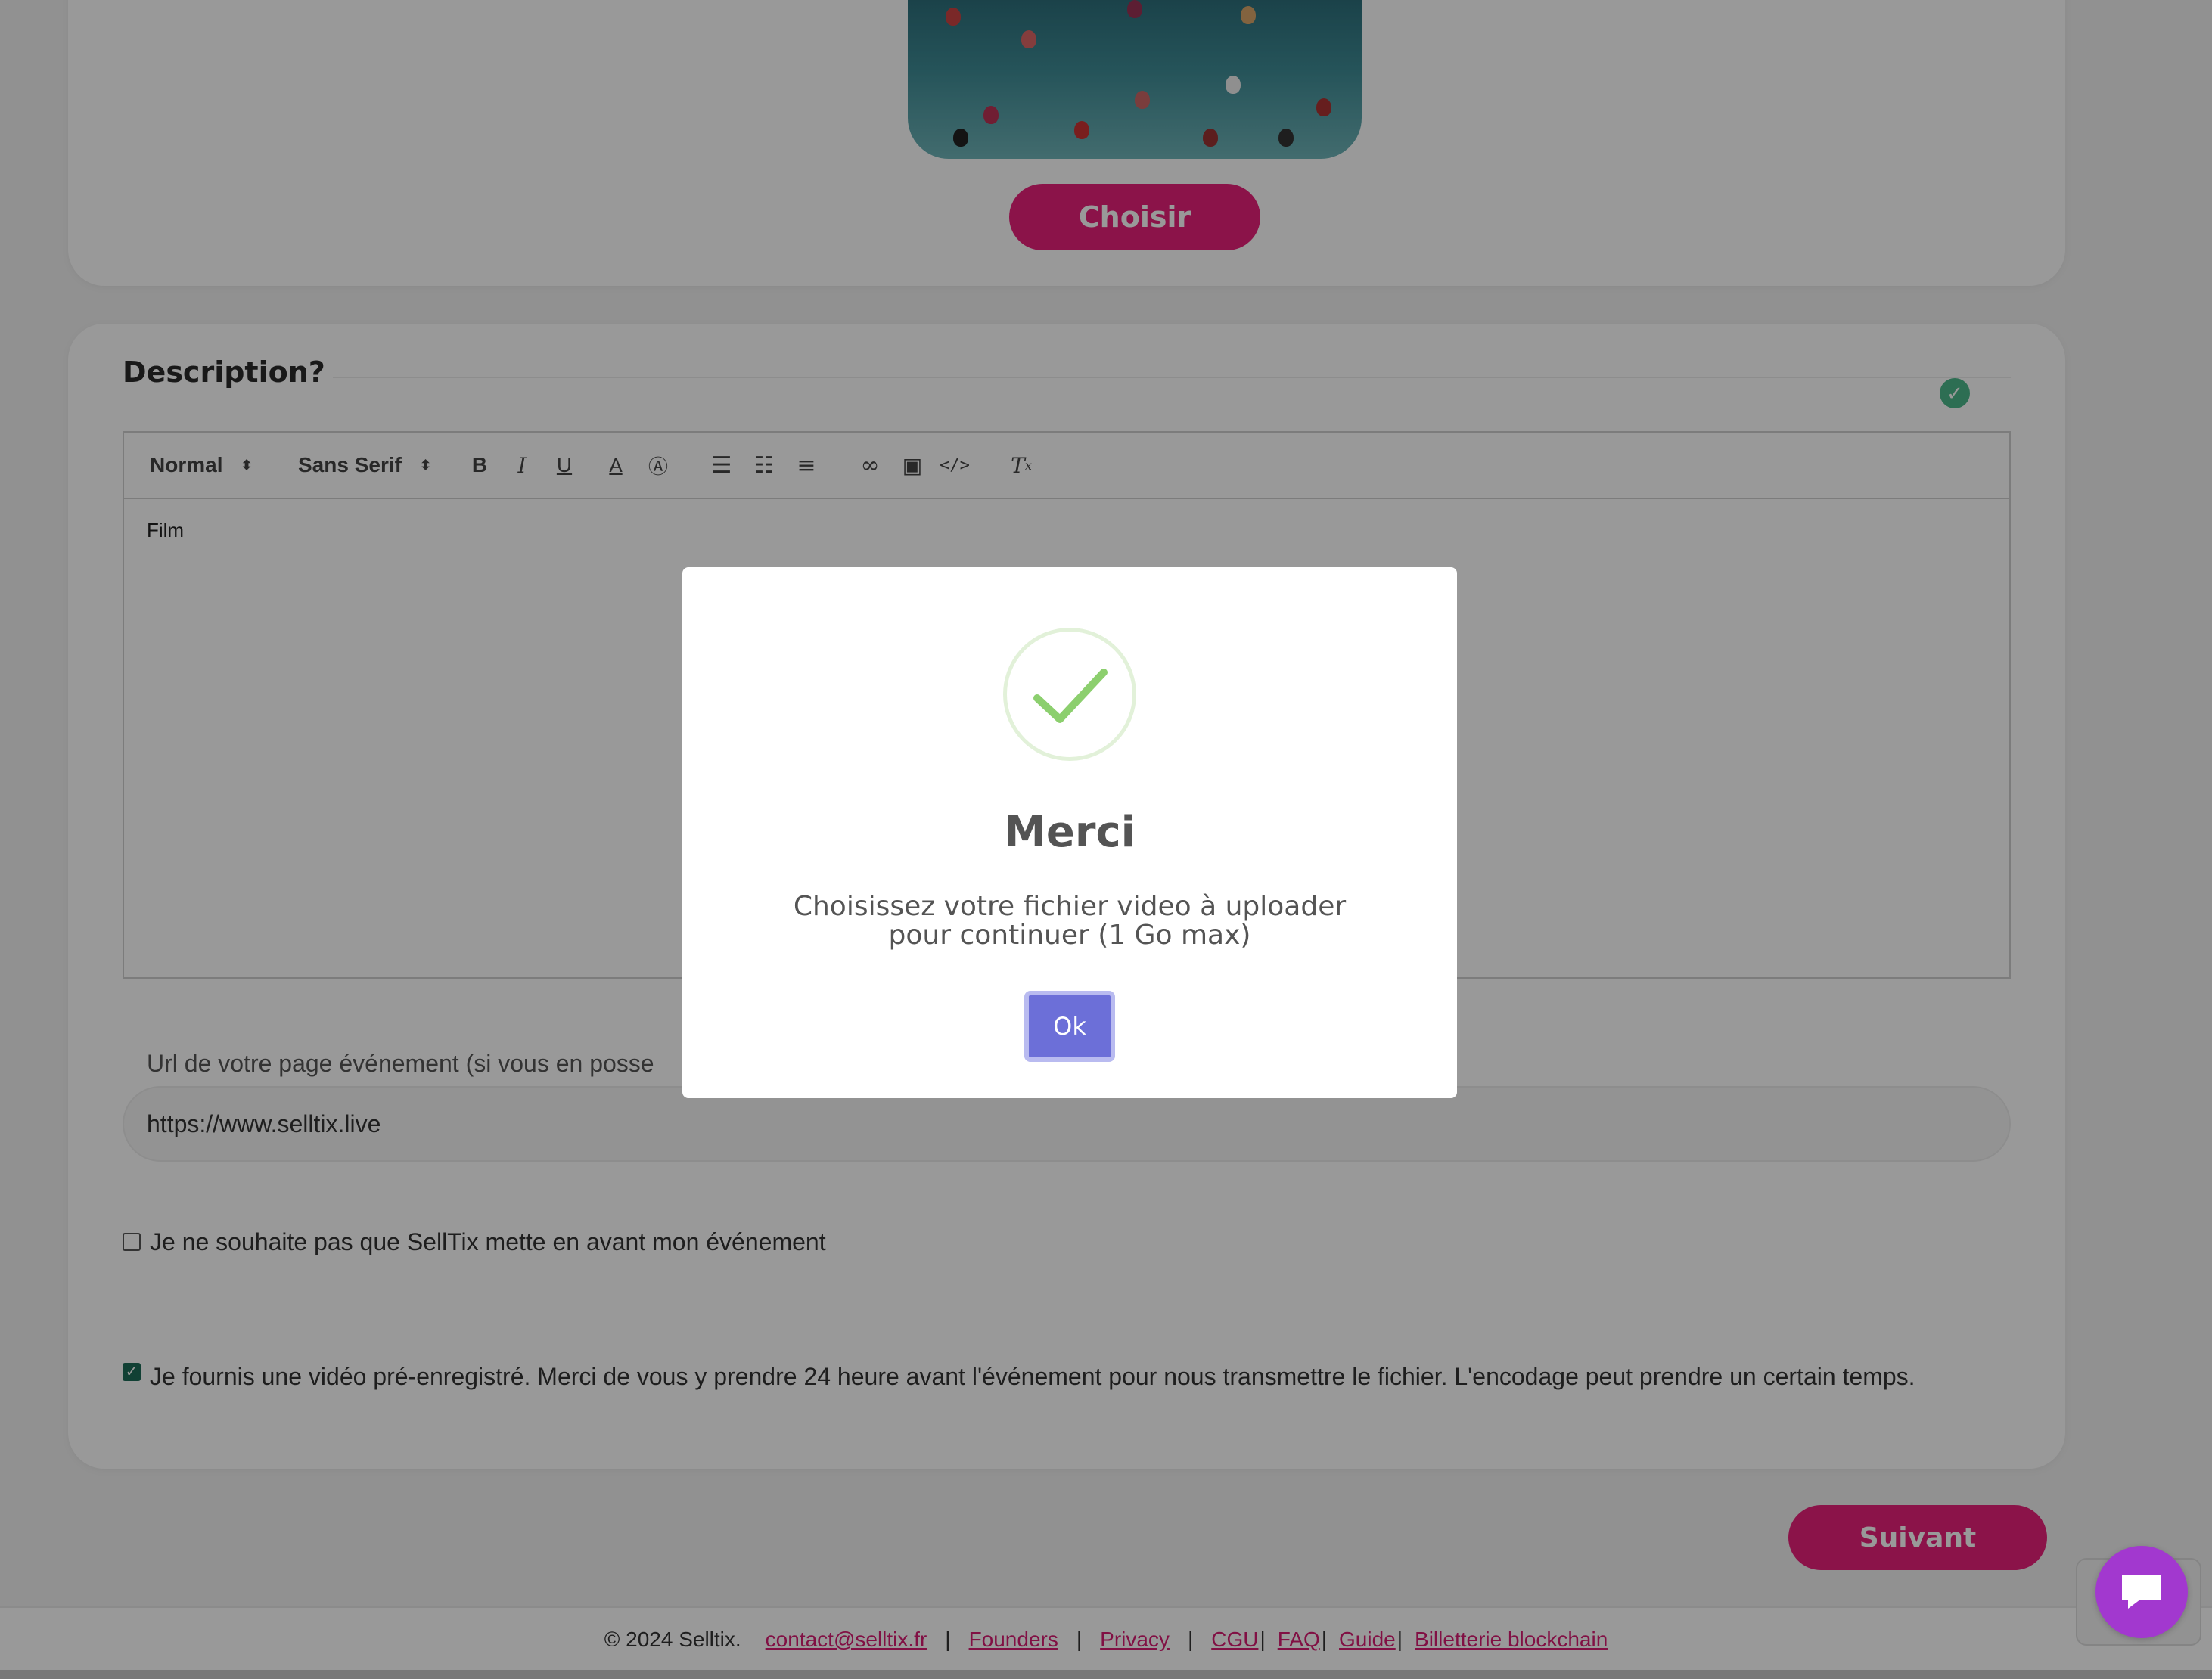  I want to click on dialog-title: Merci, so click(1070, 833).